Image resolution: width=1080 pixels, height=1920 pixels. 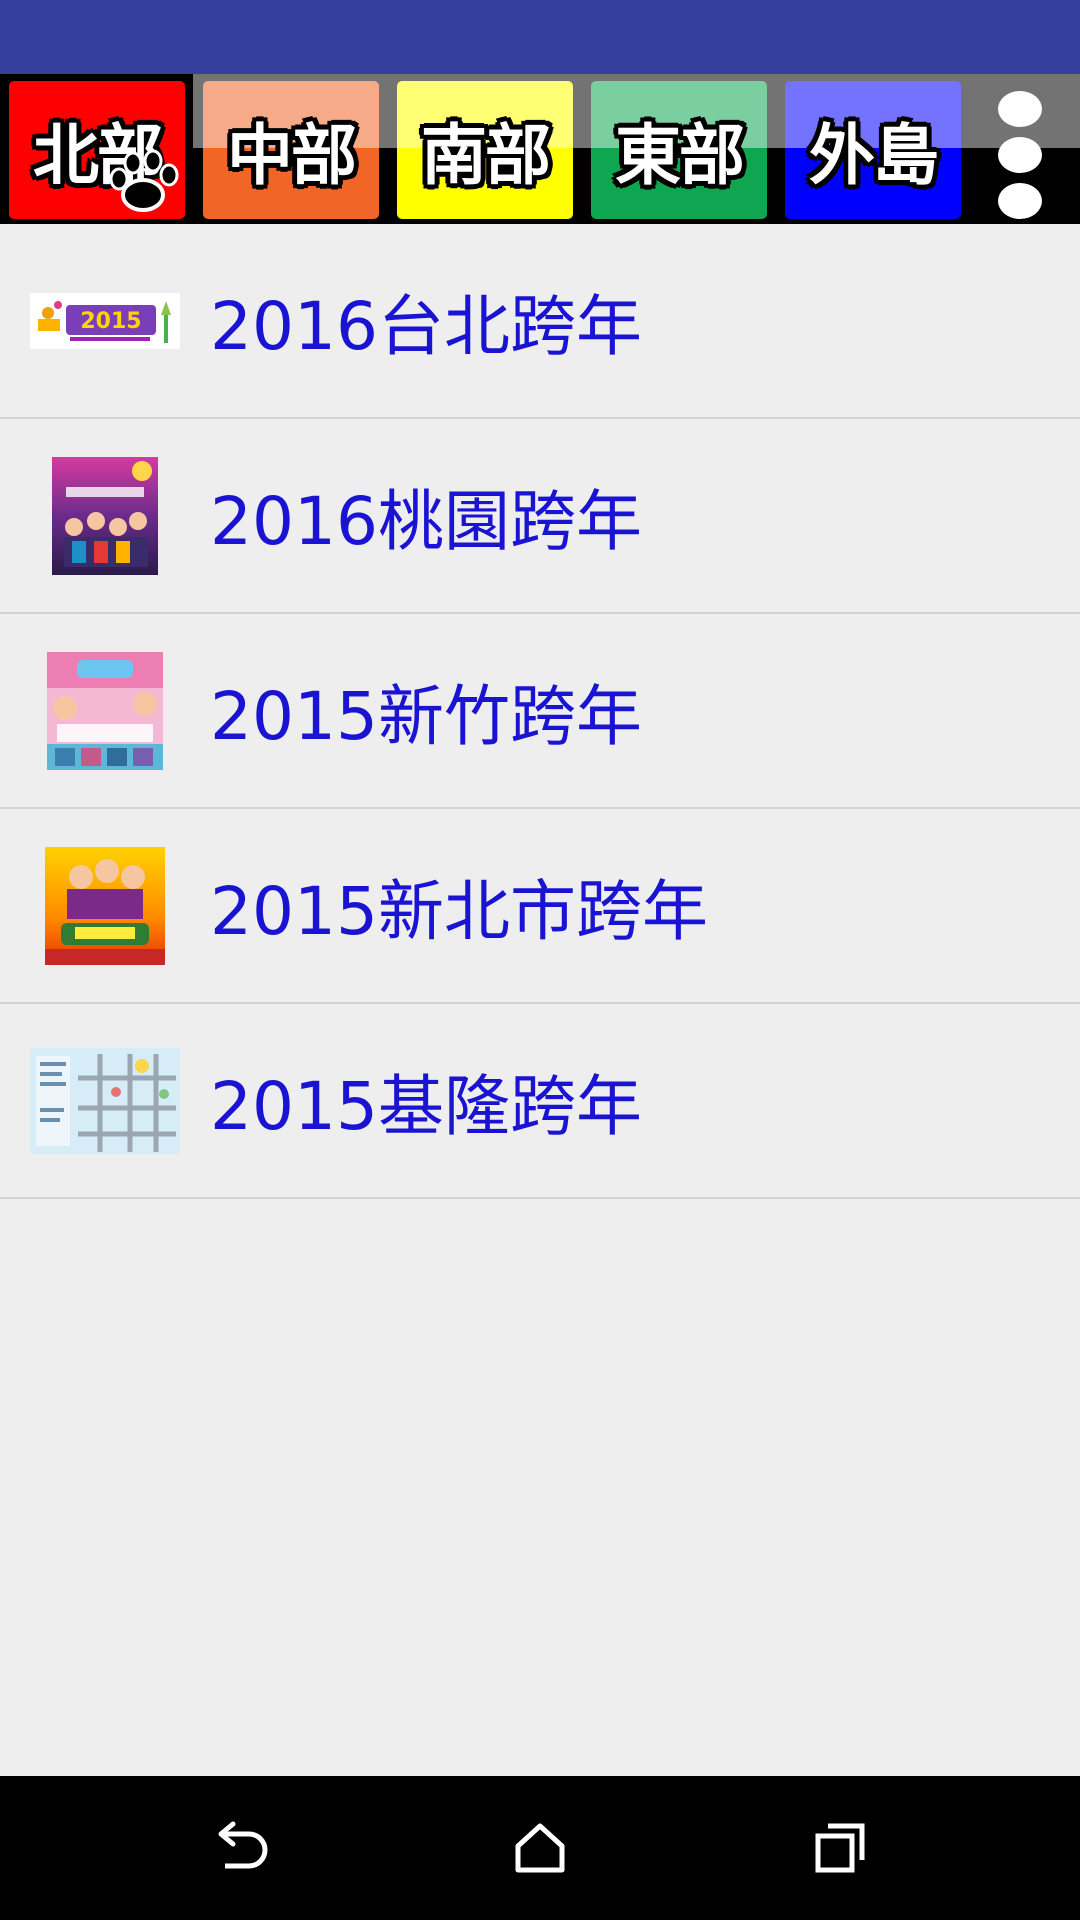 What do you see at coordinates (680, 155) in the screenshot?
I see `tab-east-label: 東部` at bounding box center [680, 155].